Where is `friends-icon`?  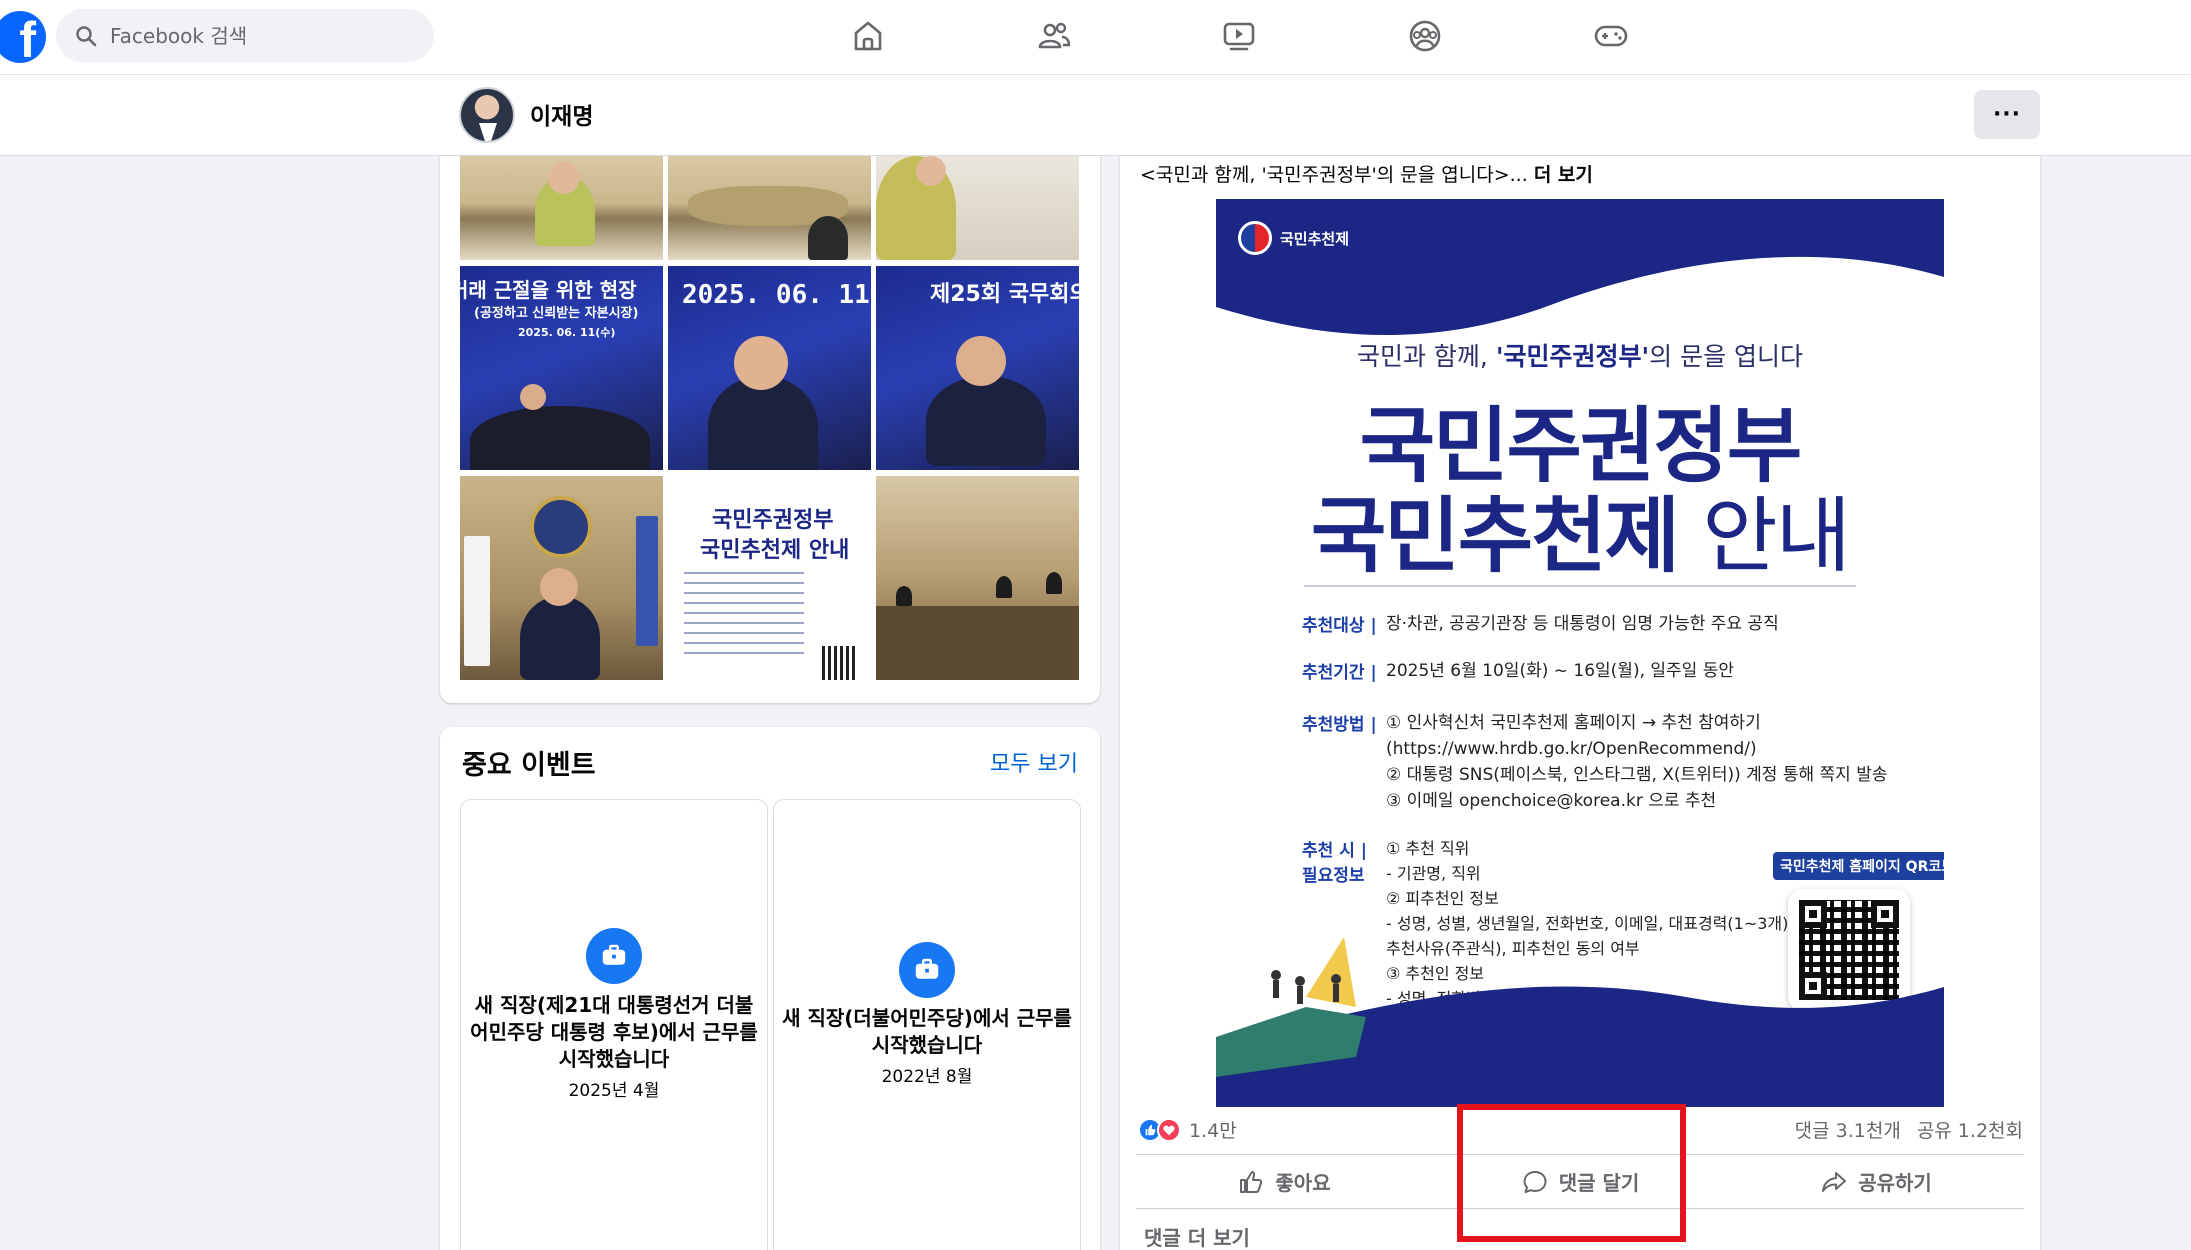 friends-icon is located at coordinates (1054, 36).